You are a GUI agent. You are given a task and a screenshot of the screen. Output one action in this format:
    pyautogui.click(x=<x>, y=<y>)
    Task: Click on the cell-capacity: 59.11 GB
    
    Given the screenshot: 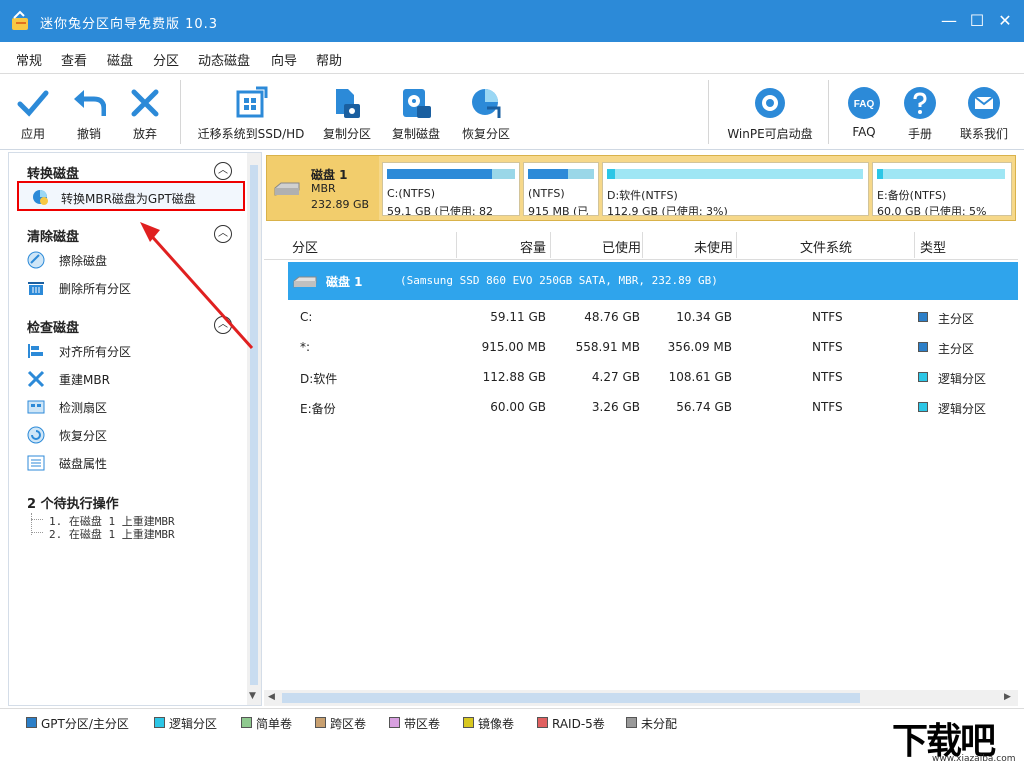 What is the action you would take?
    pyautogui.click(x=501, y=317)
    